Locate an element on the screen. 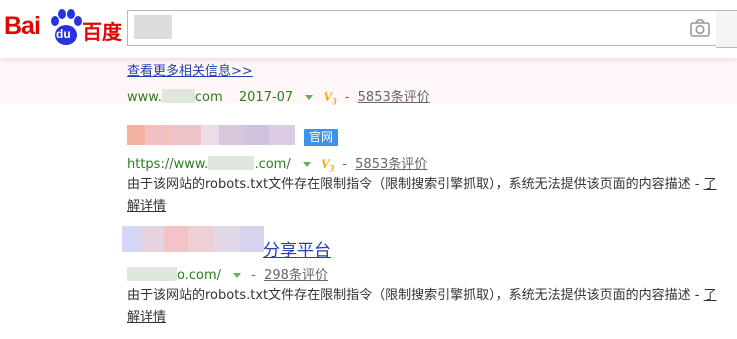  result-2-title-blurred is located at coordinates (211, 135).